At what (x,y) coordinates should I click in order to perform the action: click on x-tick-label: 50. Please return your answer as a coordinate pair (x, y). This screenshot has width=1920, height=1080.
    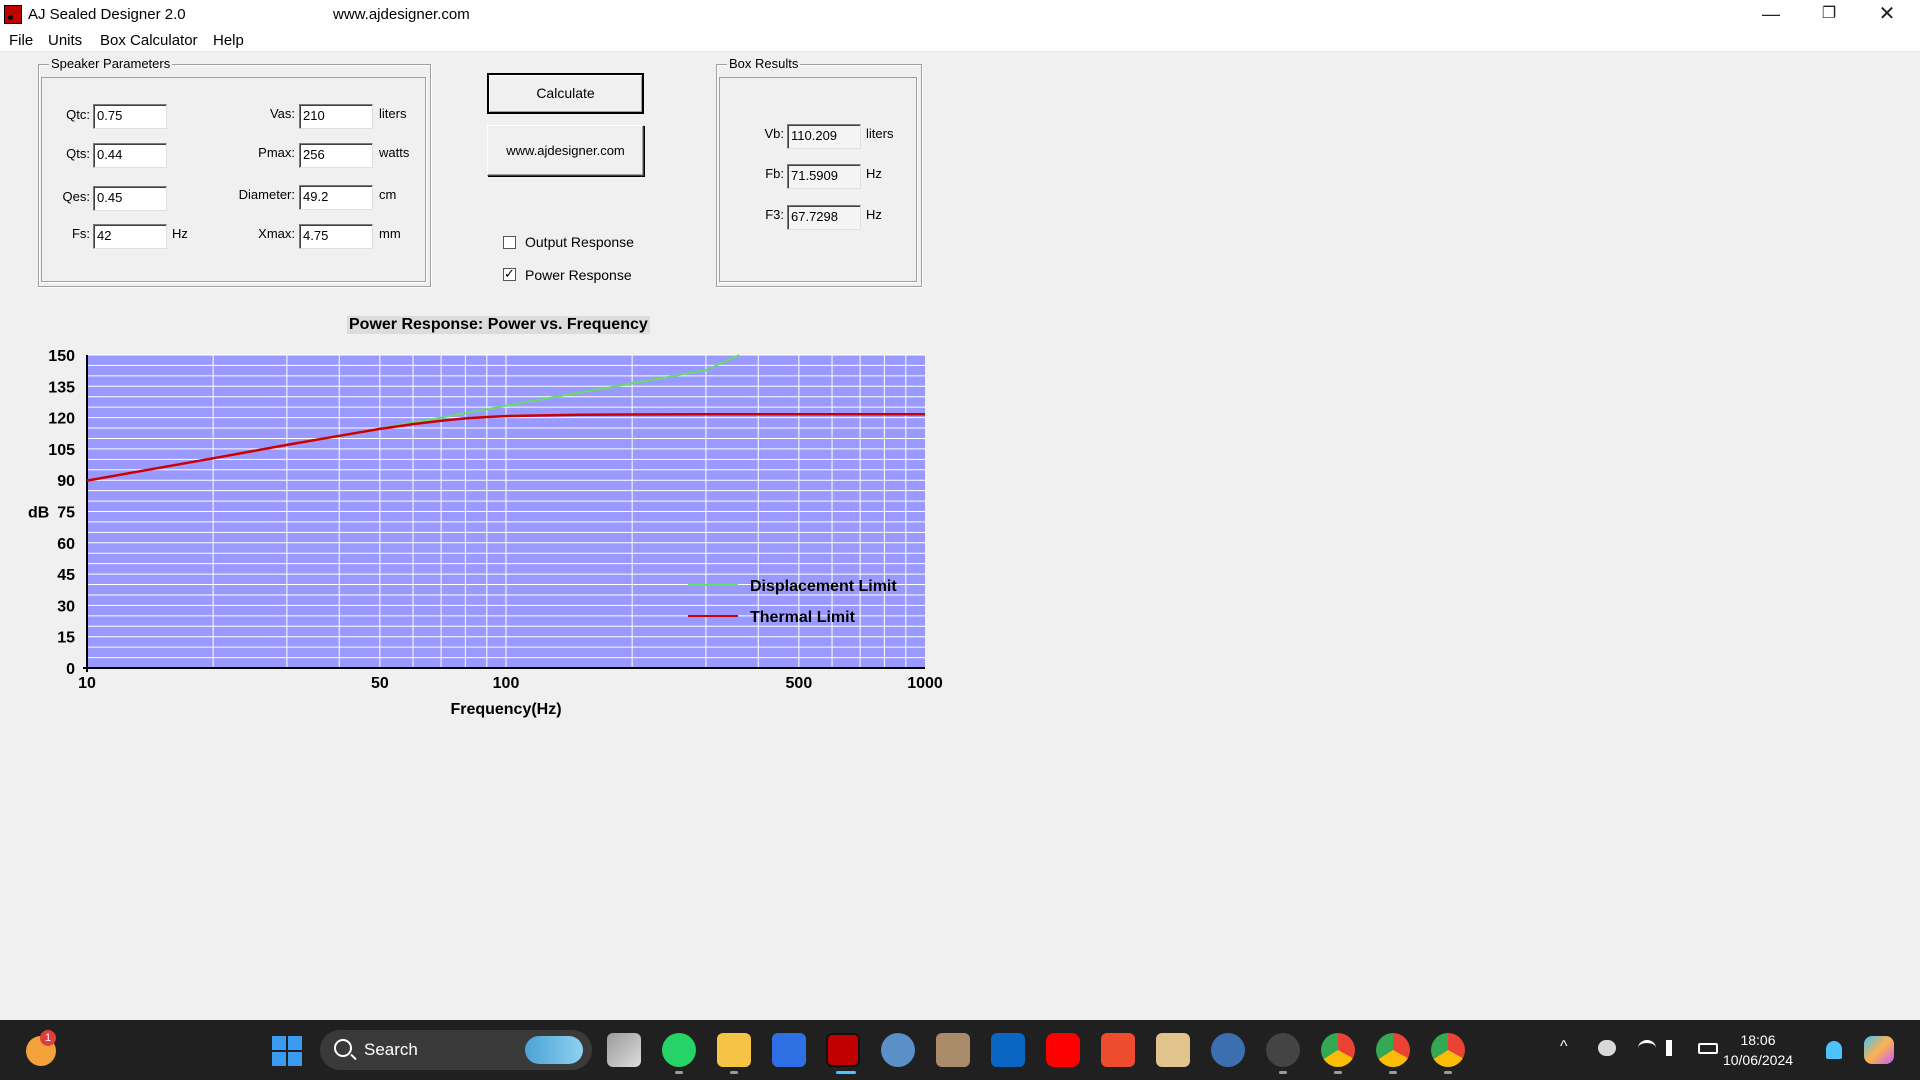
    Looking at the image, I should click on (380, 683).